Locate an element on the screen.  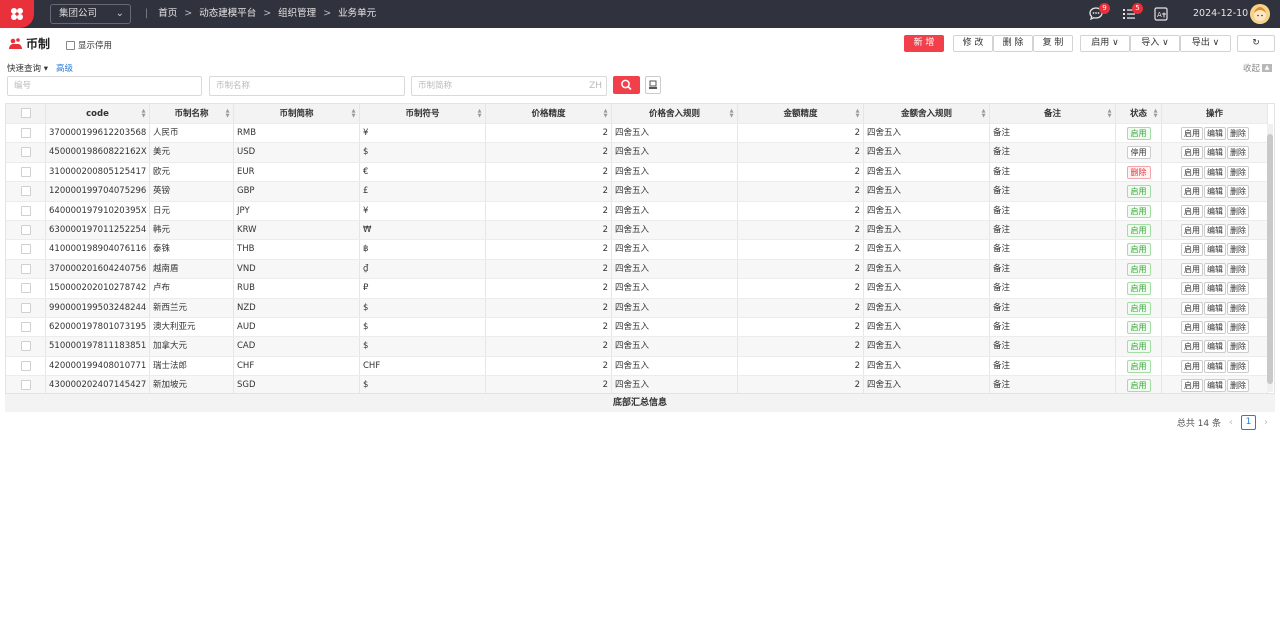
task-list-icon: 5 is located at coordinates (1132, 12).